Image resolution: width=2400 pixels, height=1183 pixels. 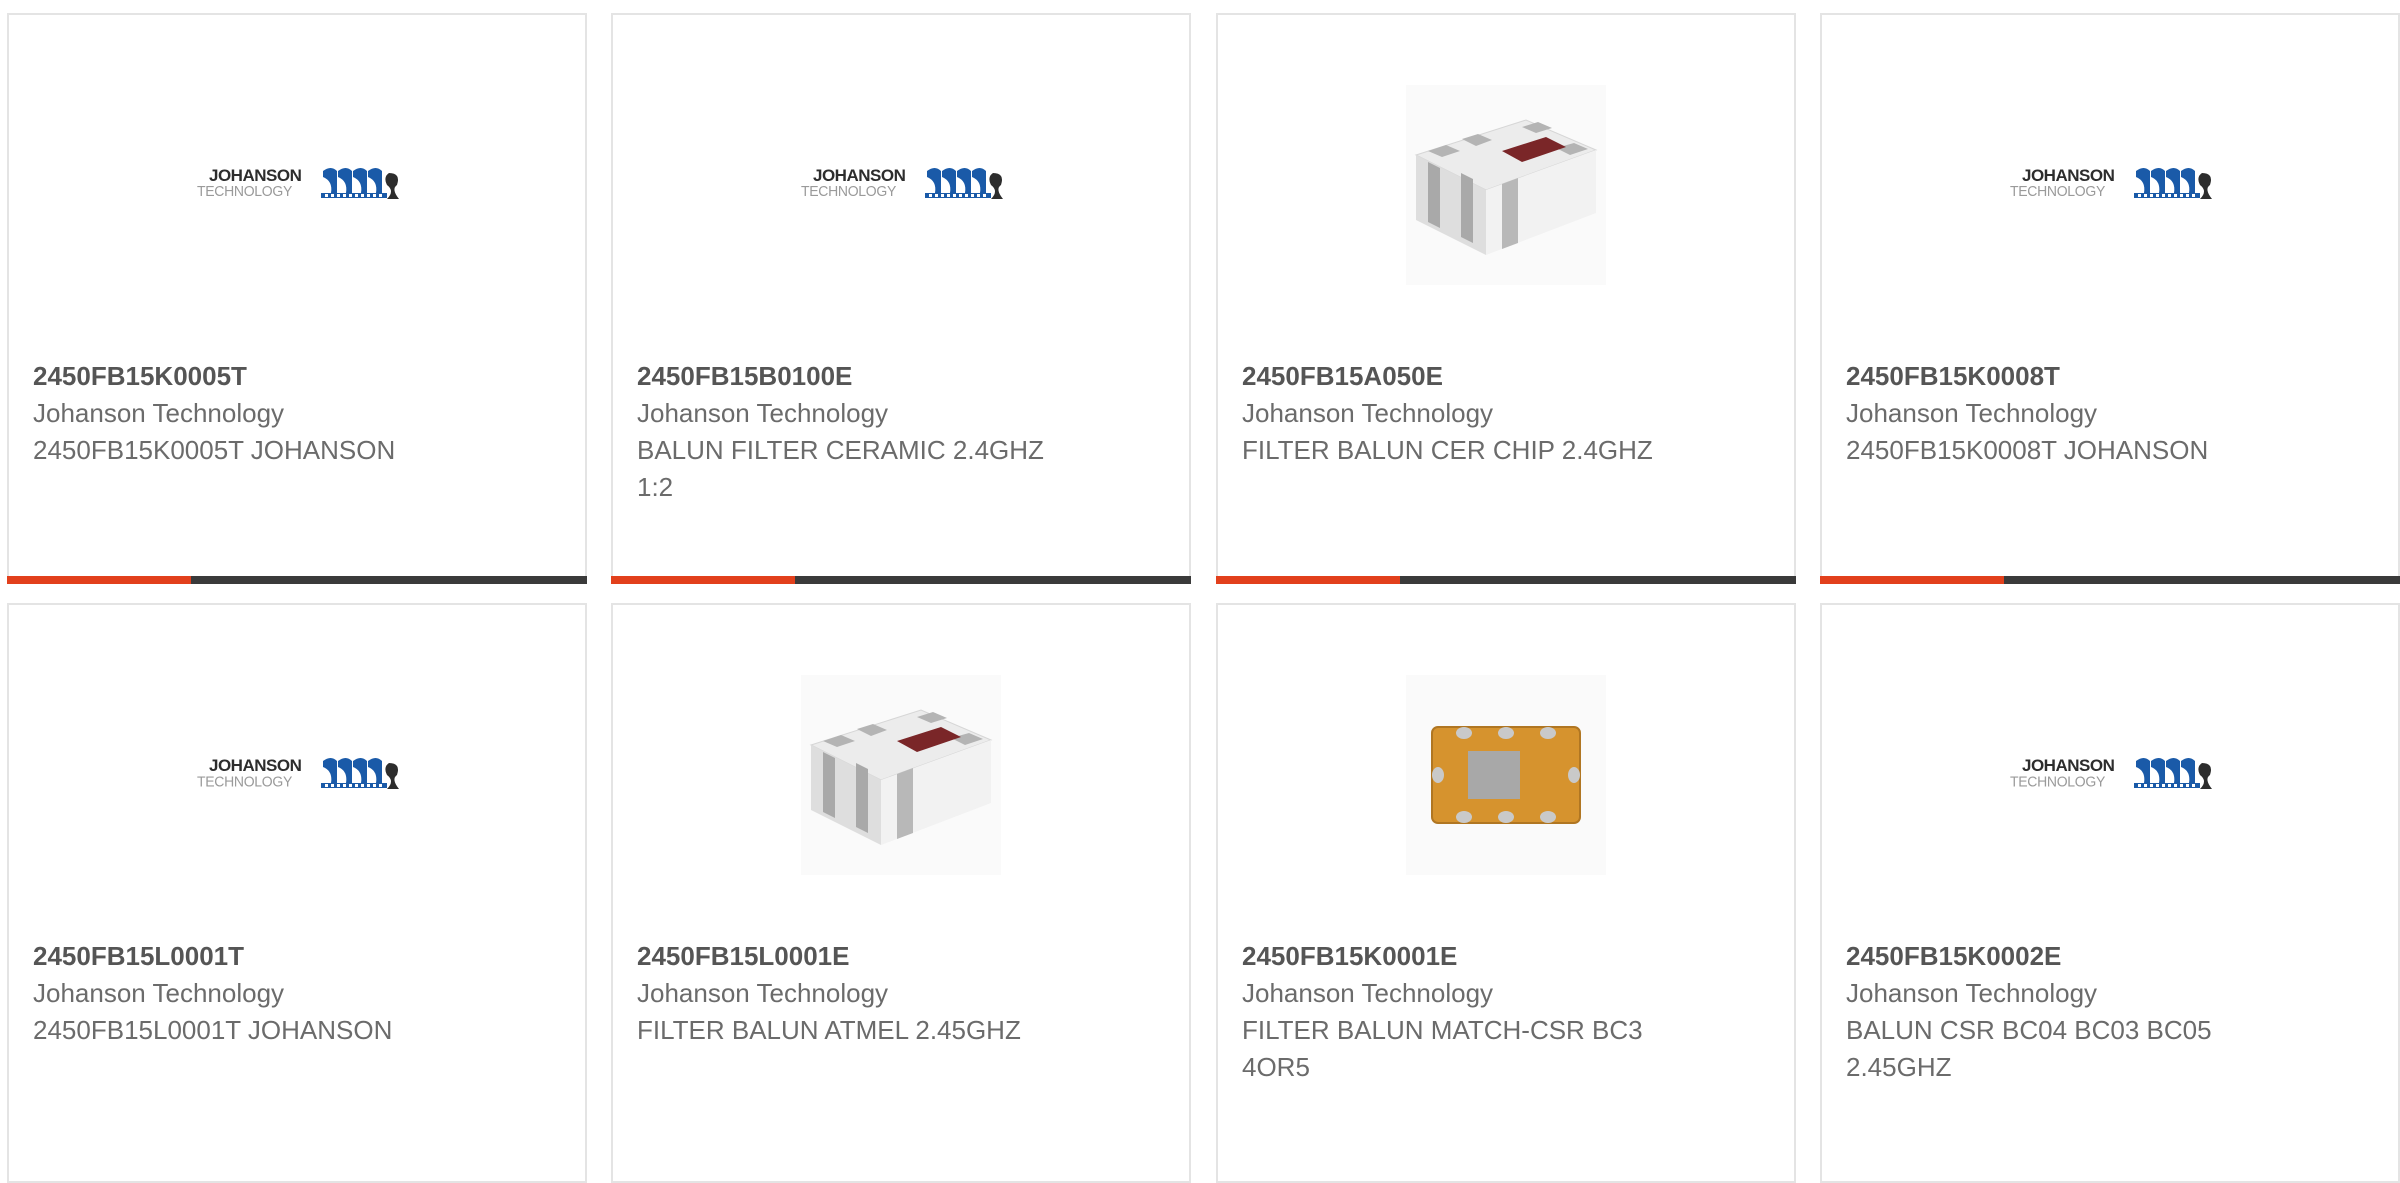 I want to click on product-description: 2450FB15L0001T JOHANSON, so click(x=213, y=1030).